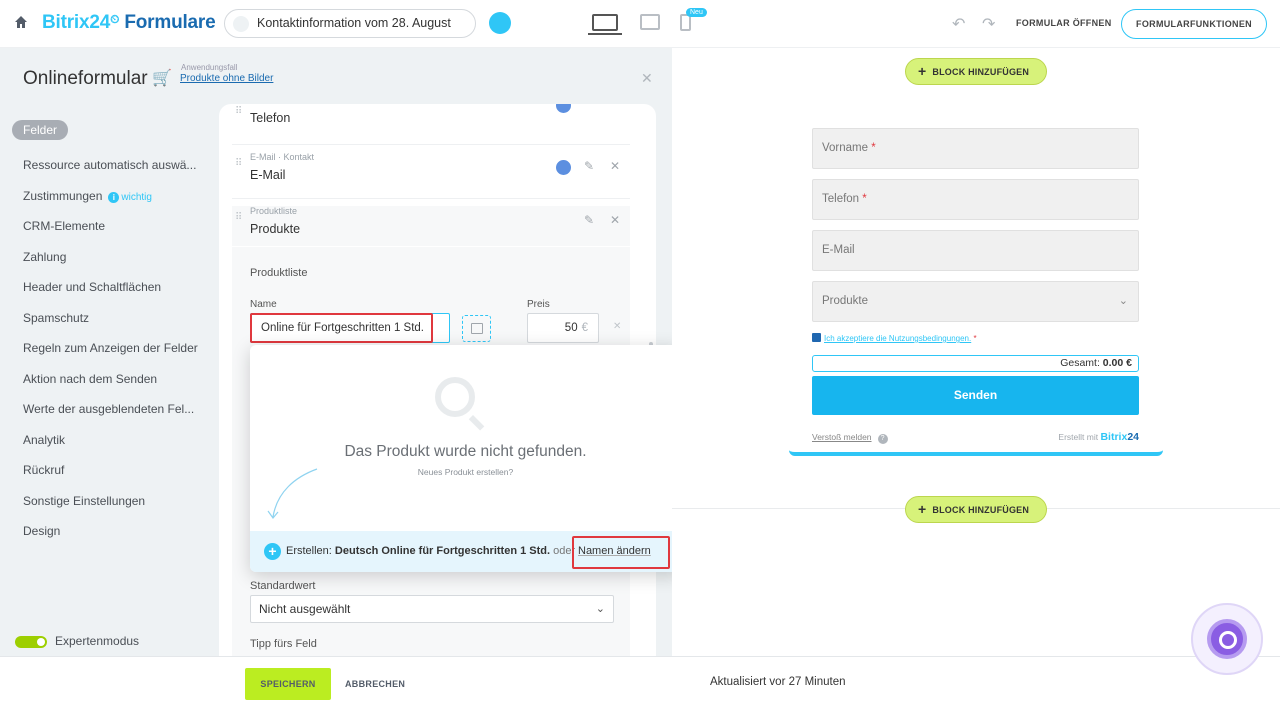  What do you see at coordinates (816, 337) in the screenshot?
I see `checkbox-icon` at bounding box center [816, 337].